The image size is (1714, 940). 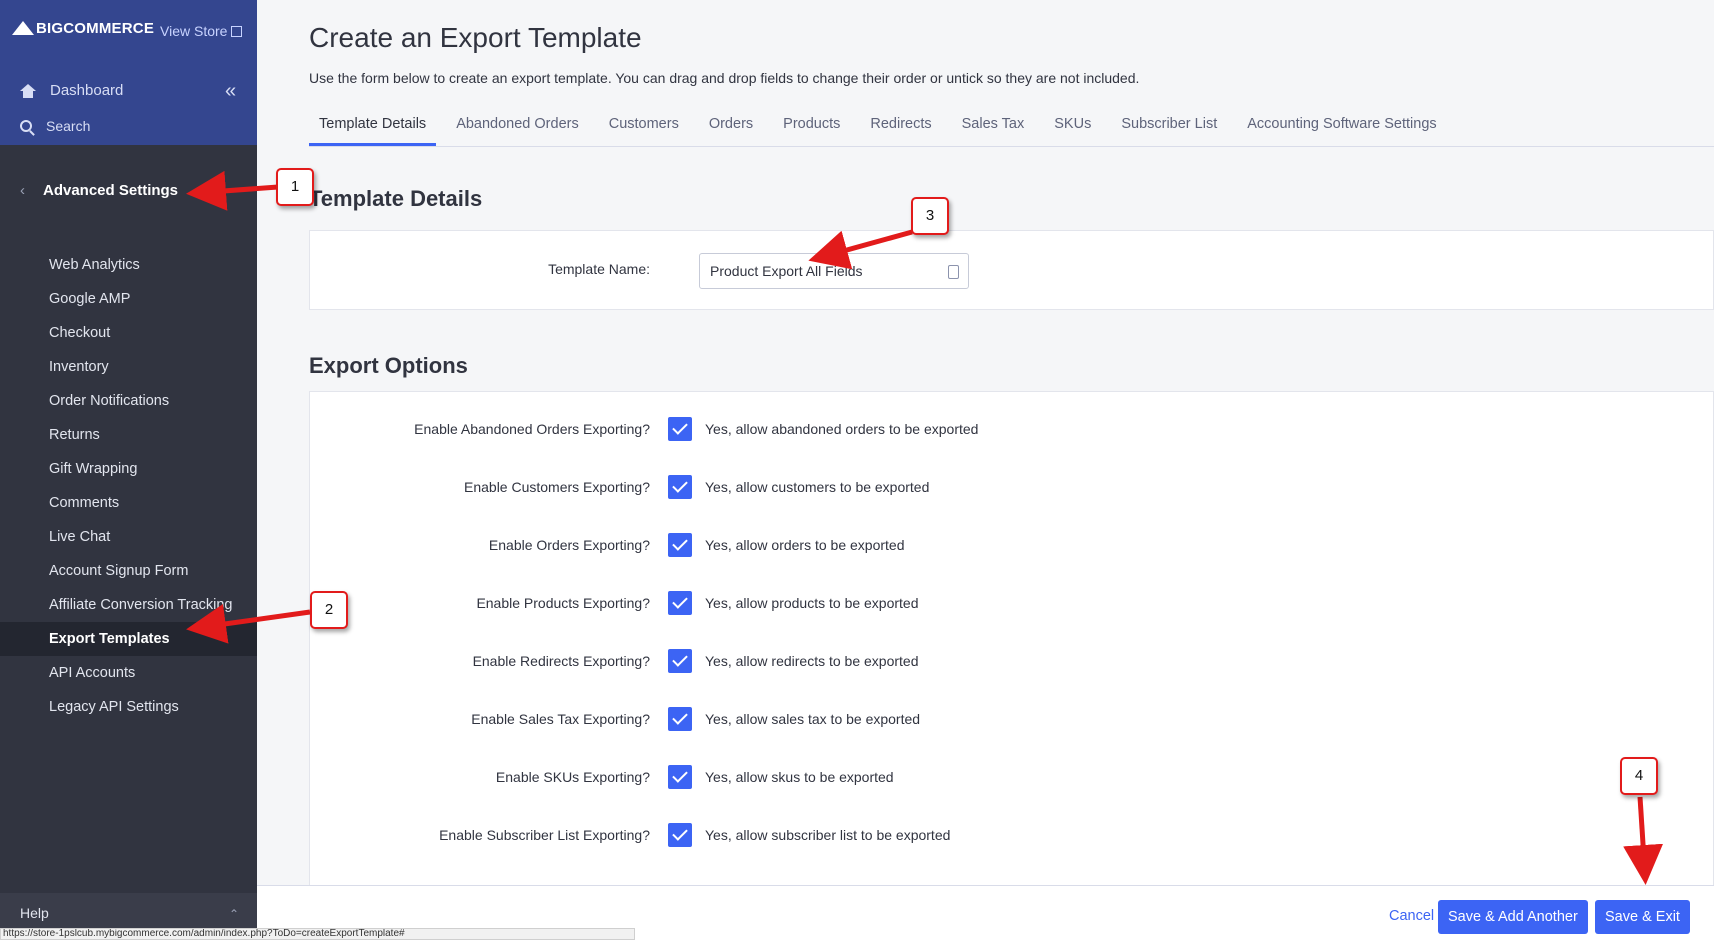 What do you see at coordinates (128, 537) in the screenshot?
I see `sidebar-item-live-chat: Live Chat` at bounding box center [128, 537].